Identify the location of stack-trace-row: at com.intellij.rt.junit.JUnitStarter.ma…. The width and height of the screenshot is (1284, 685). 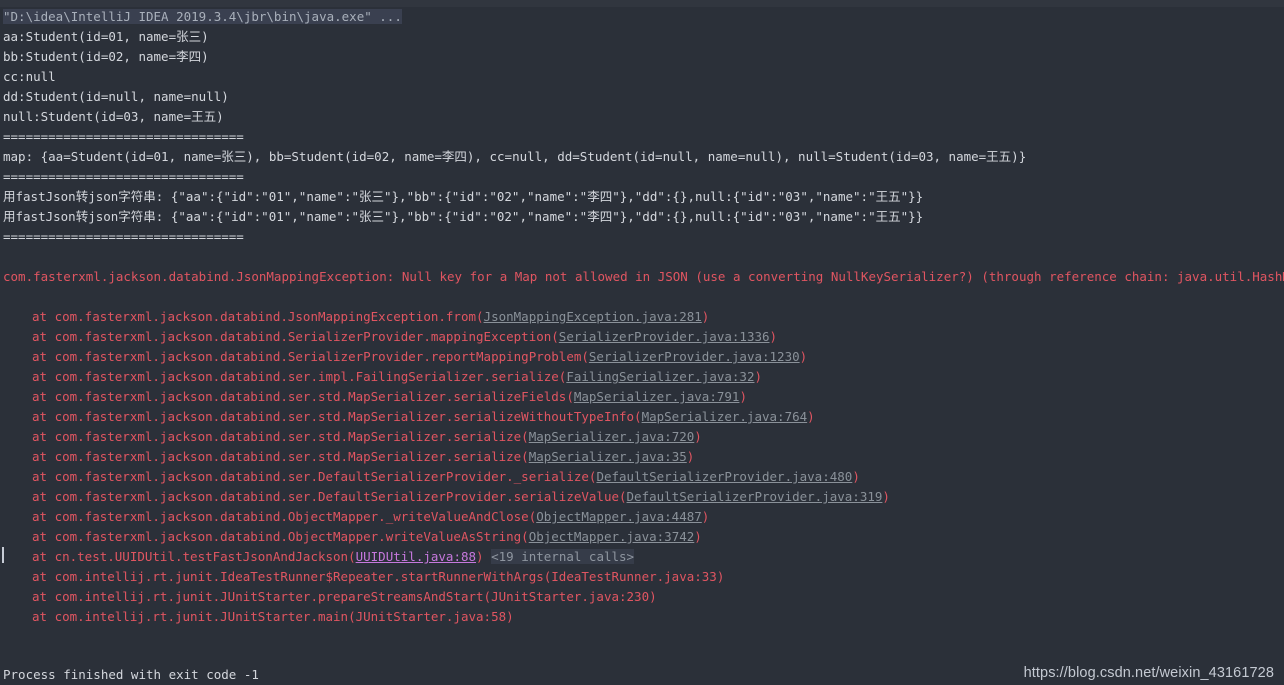
(643, 617).